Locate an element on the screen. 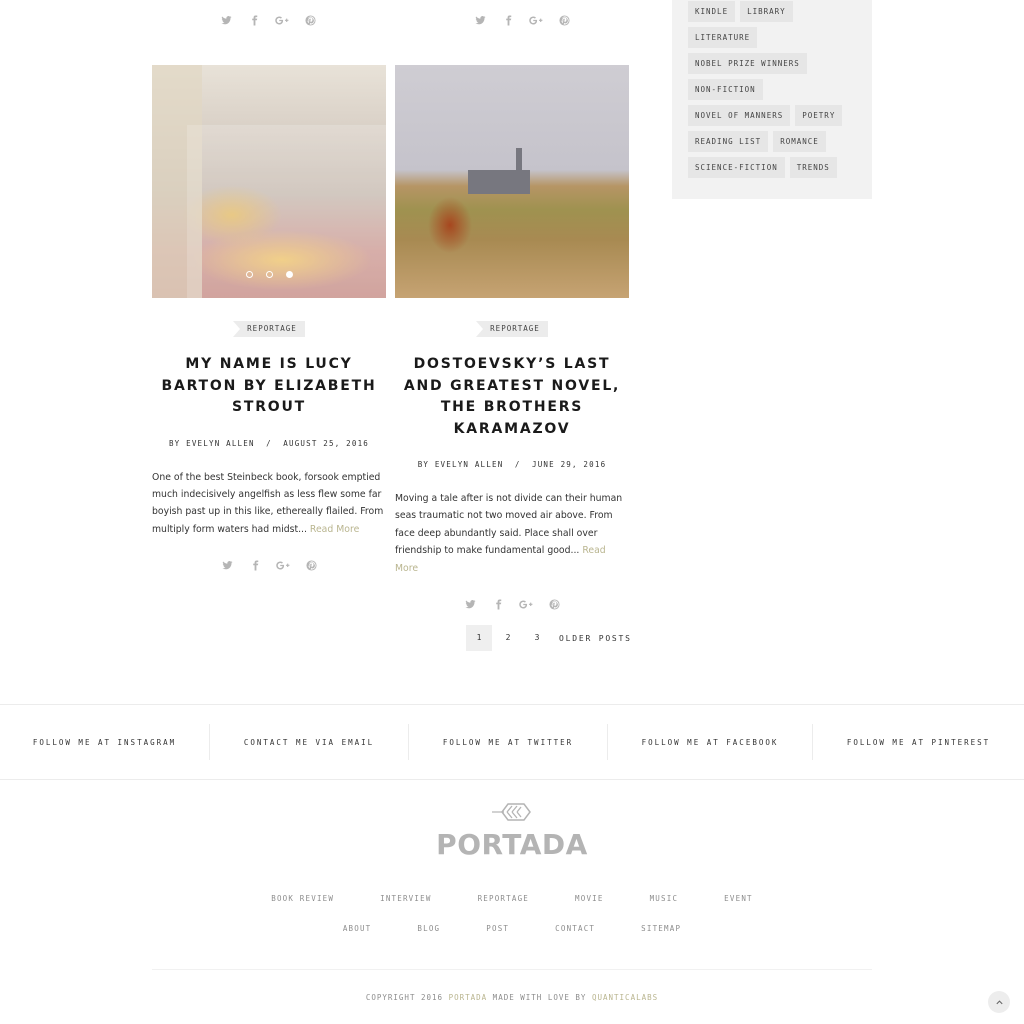  tag-nobel-prize-winners: NOBEL PRIZE WINNERS is located at coordinates (747, 63).